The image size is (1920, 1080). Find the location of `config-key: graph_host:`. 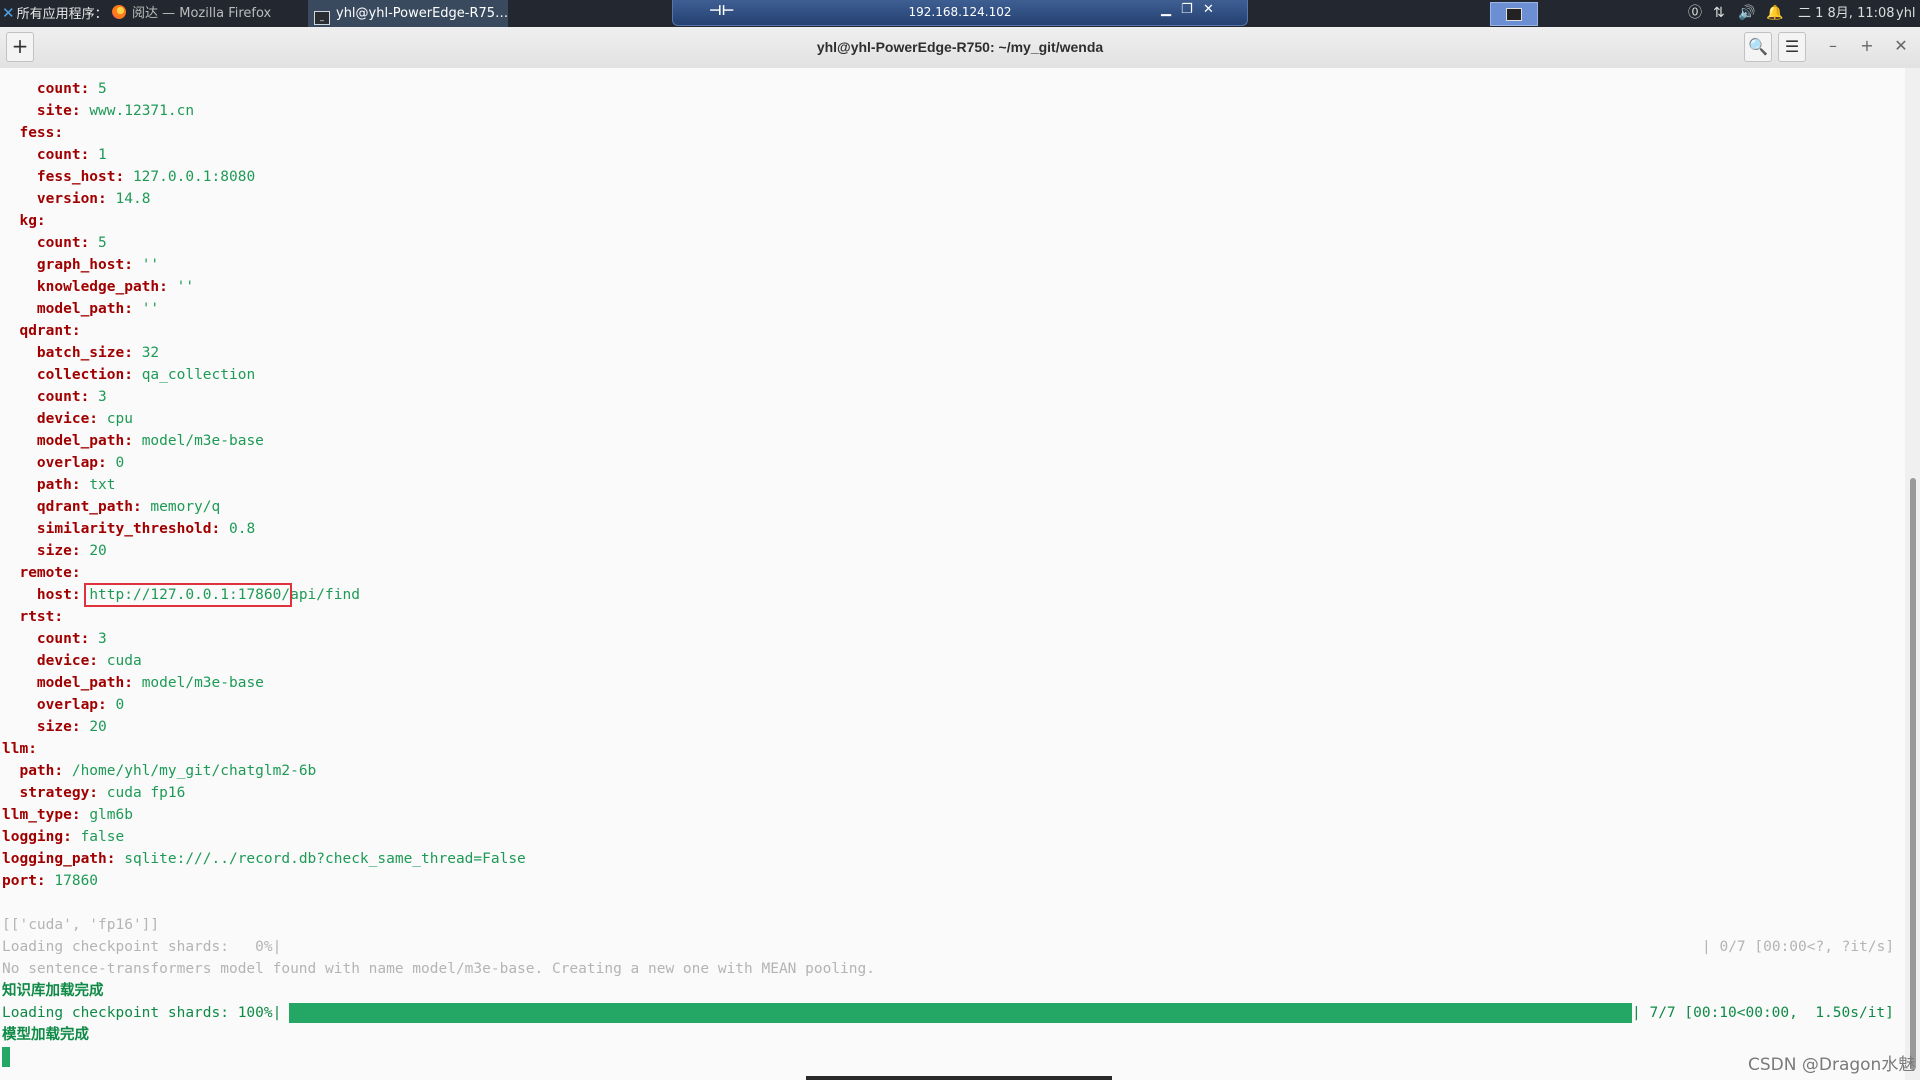

config-key: graph_host: is located at coordinates (72, 265).